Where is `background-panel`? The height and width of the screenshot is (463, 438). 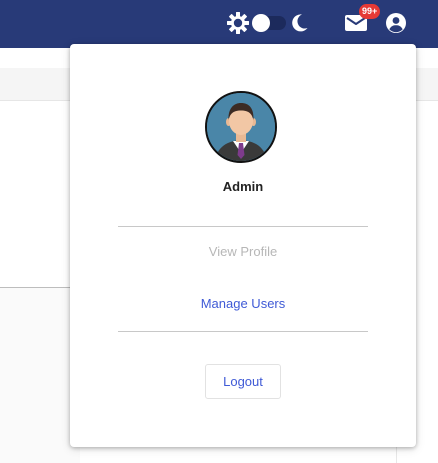
background-panel is located at coordinates (40, 375).